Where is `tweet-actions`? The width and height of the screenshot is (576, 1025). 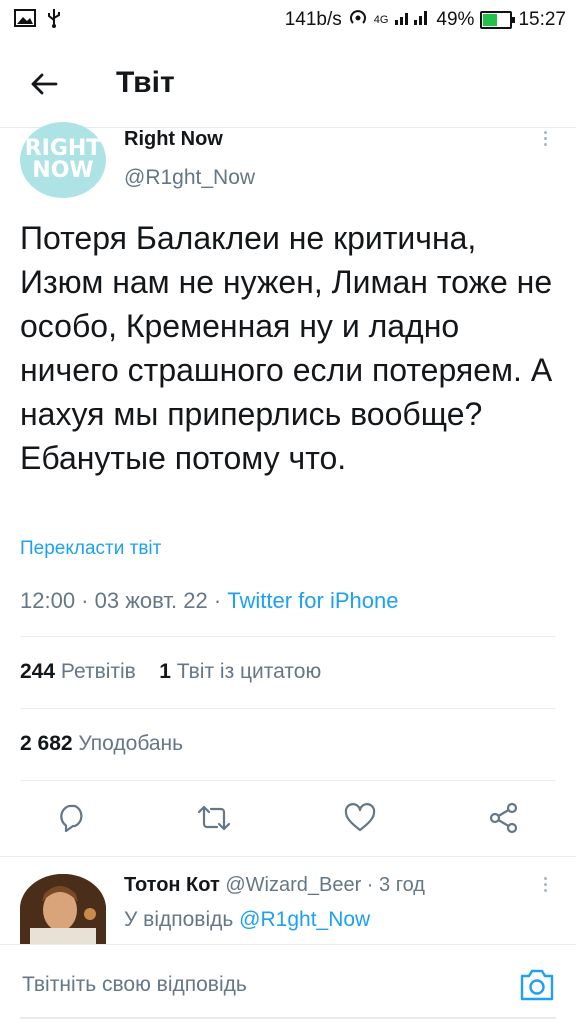
tweet-actions is located at coordinates (288, 818).